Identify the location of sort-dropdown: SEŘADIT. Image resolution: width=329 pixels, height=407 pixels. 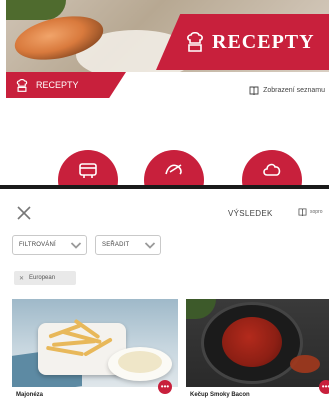
(128, 245).